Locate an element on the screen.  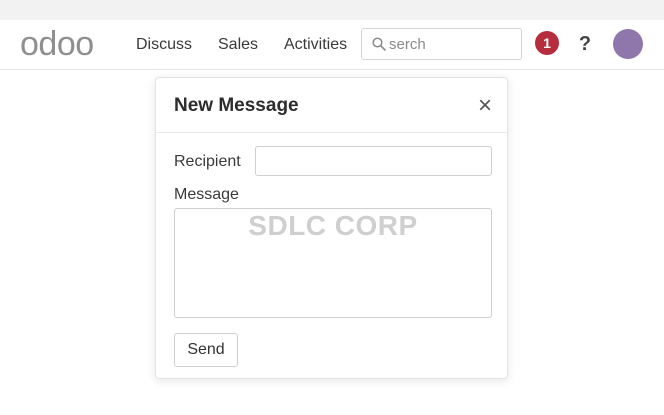
send-button: Send is located at coordinates (206, 350).